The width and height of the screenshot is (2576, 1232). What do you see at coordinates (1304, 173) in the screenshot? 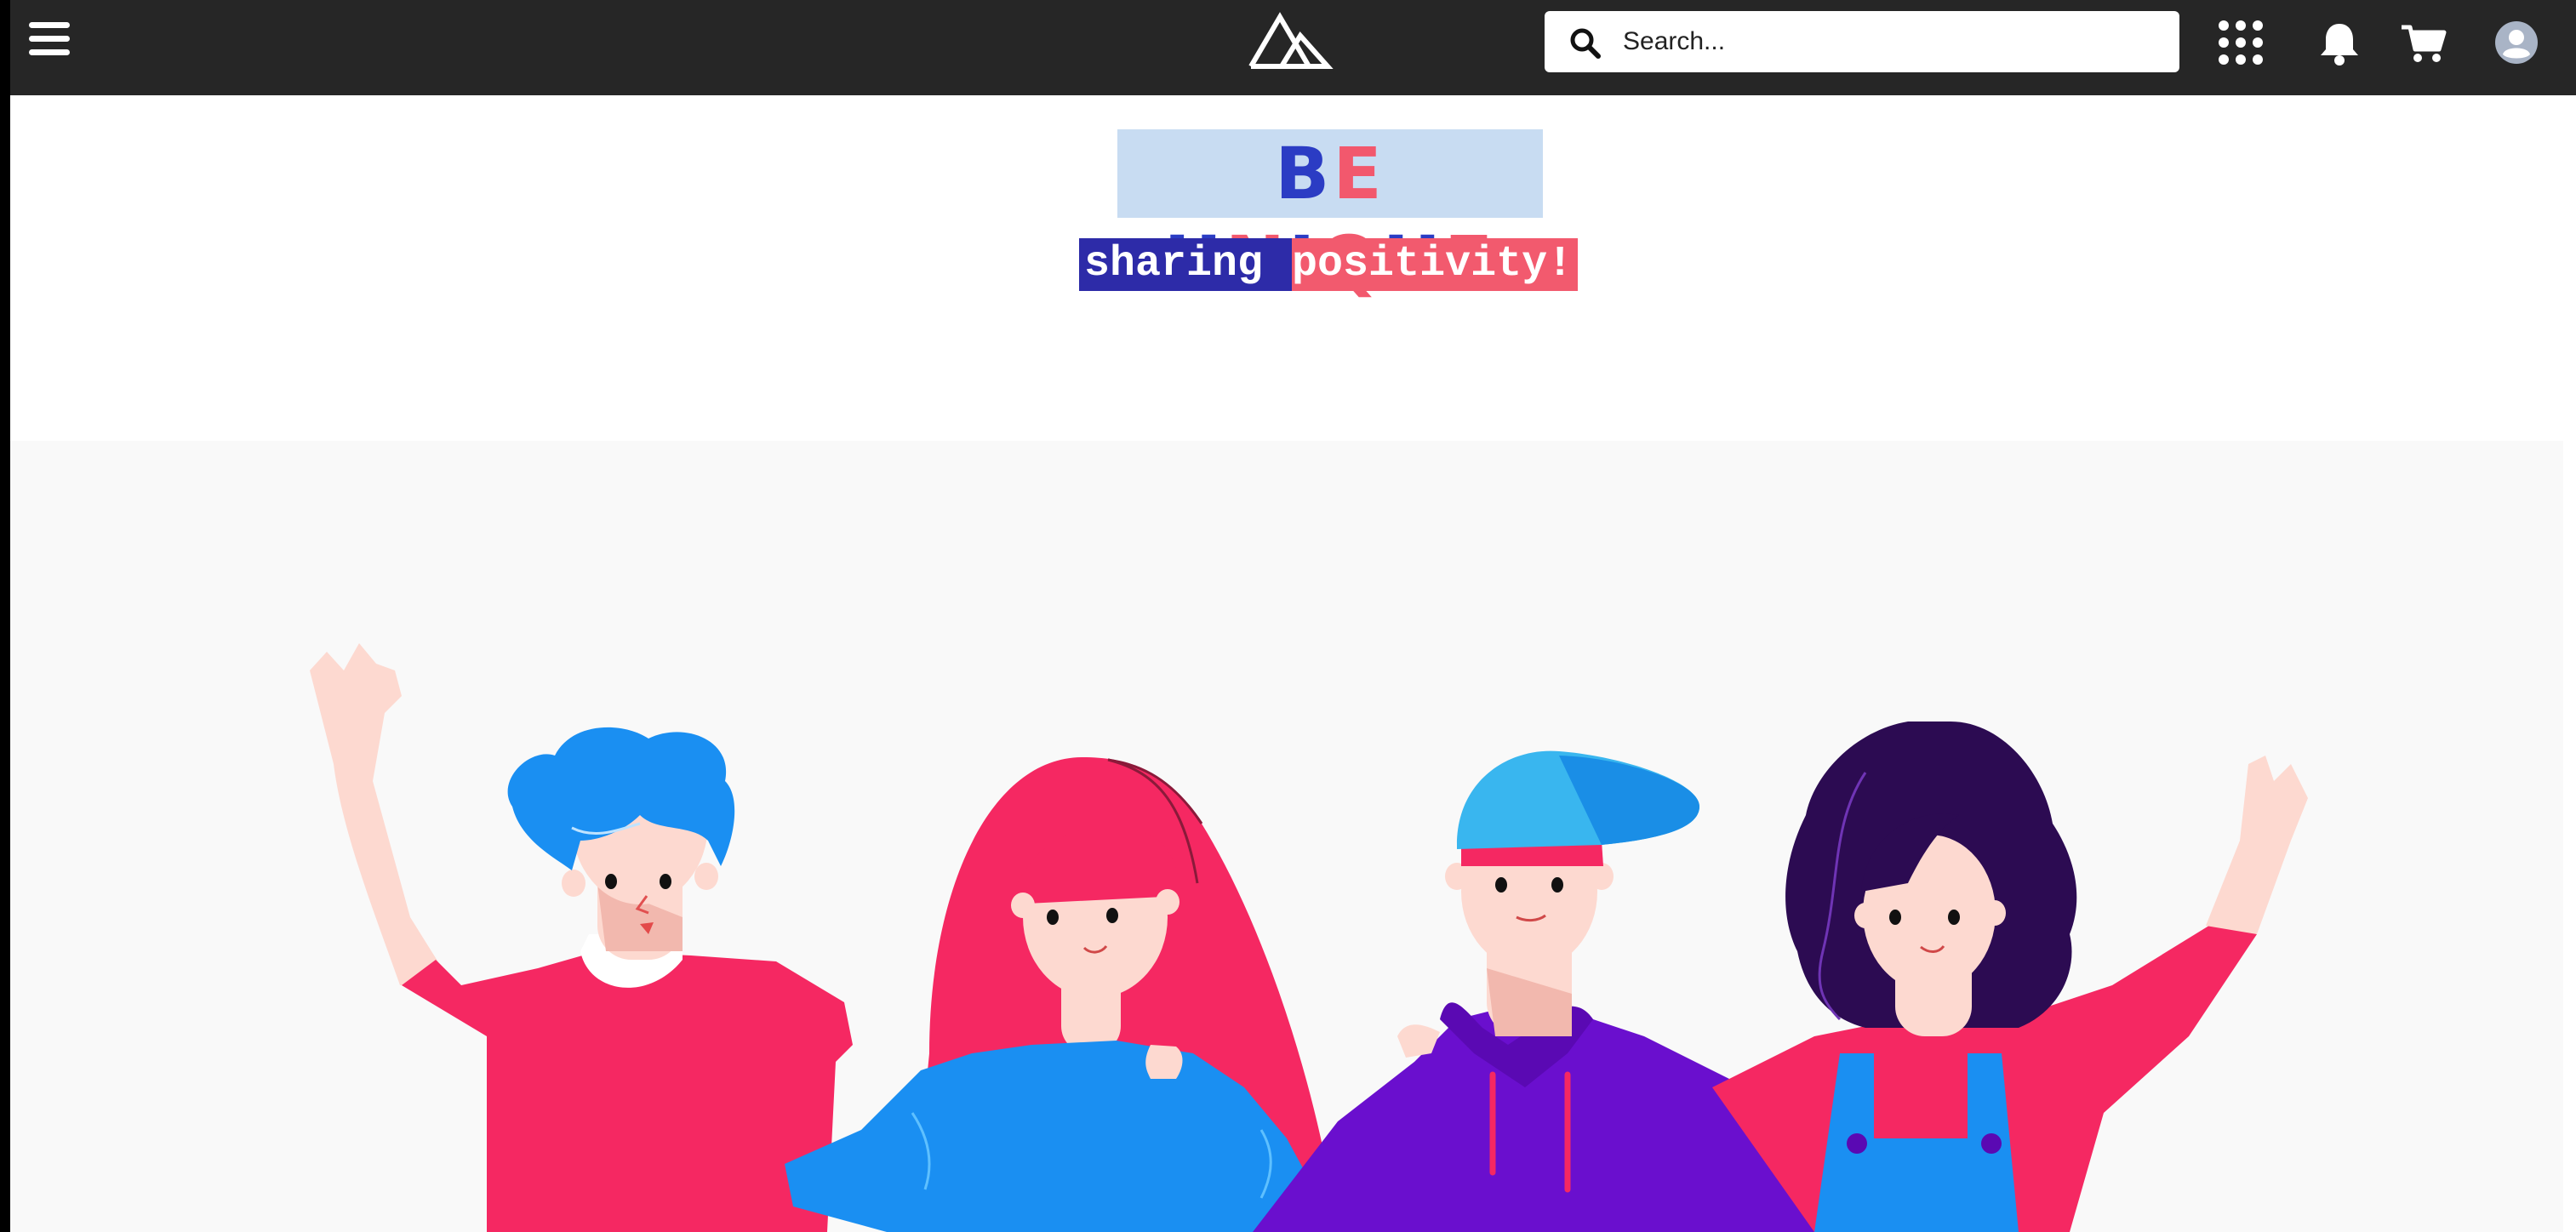
I see `headline-letter: B` at bounding box center [1304, 173].